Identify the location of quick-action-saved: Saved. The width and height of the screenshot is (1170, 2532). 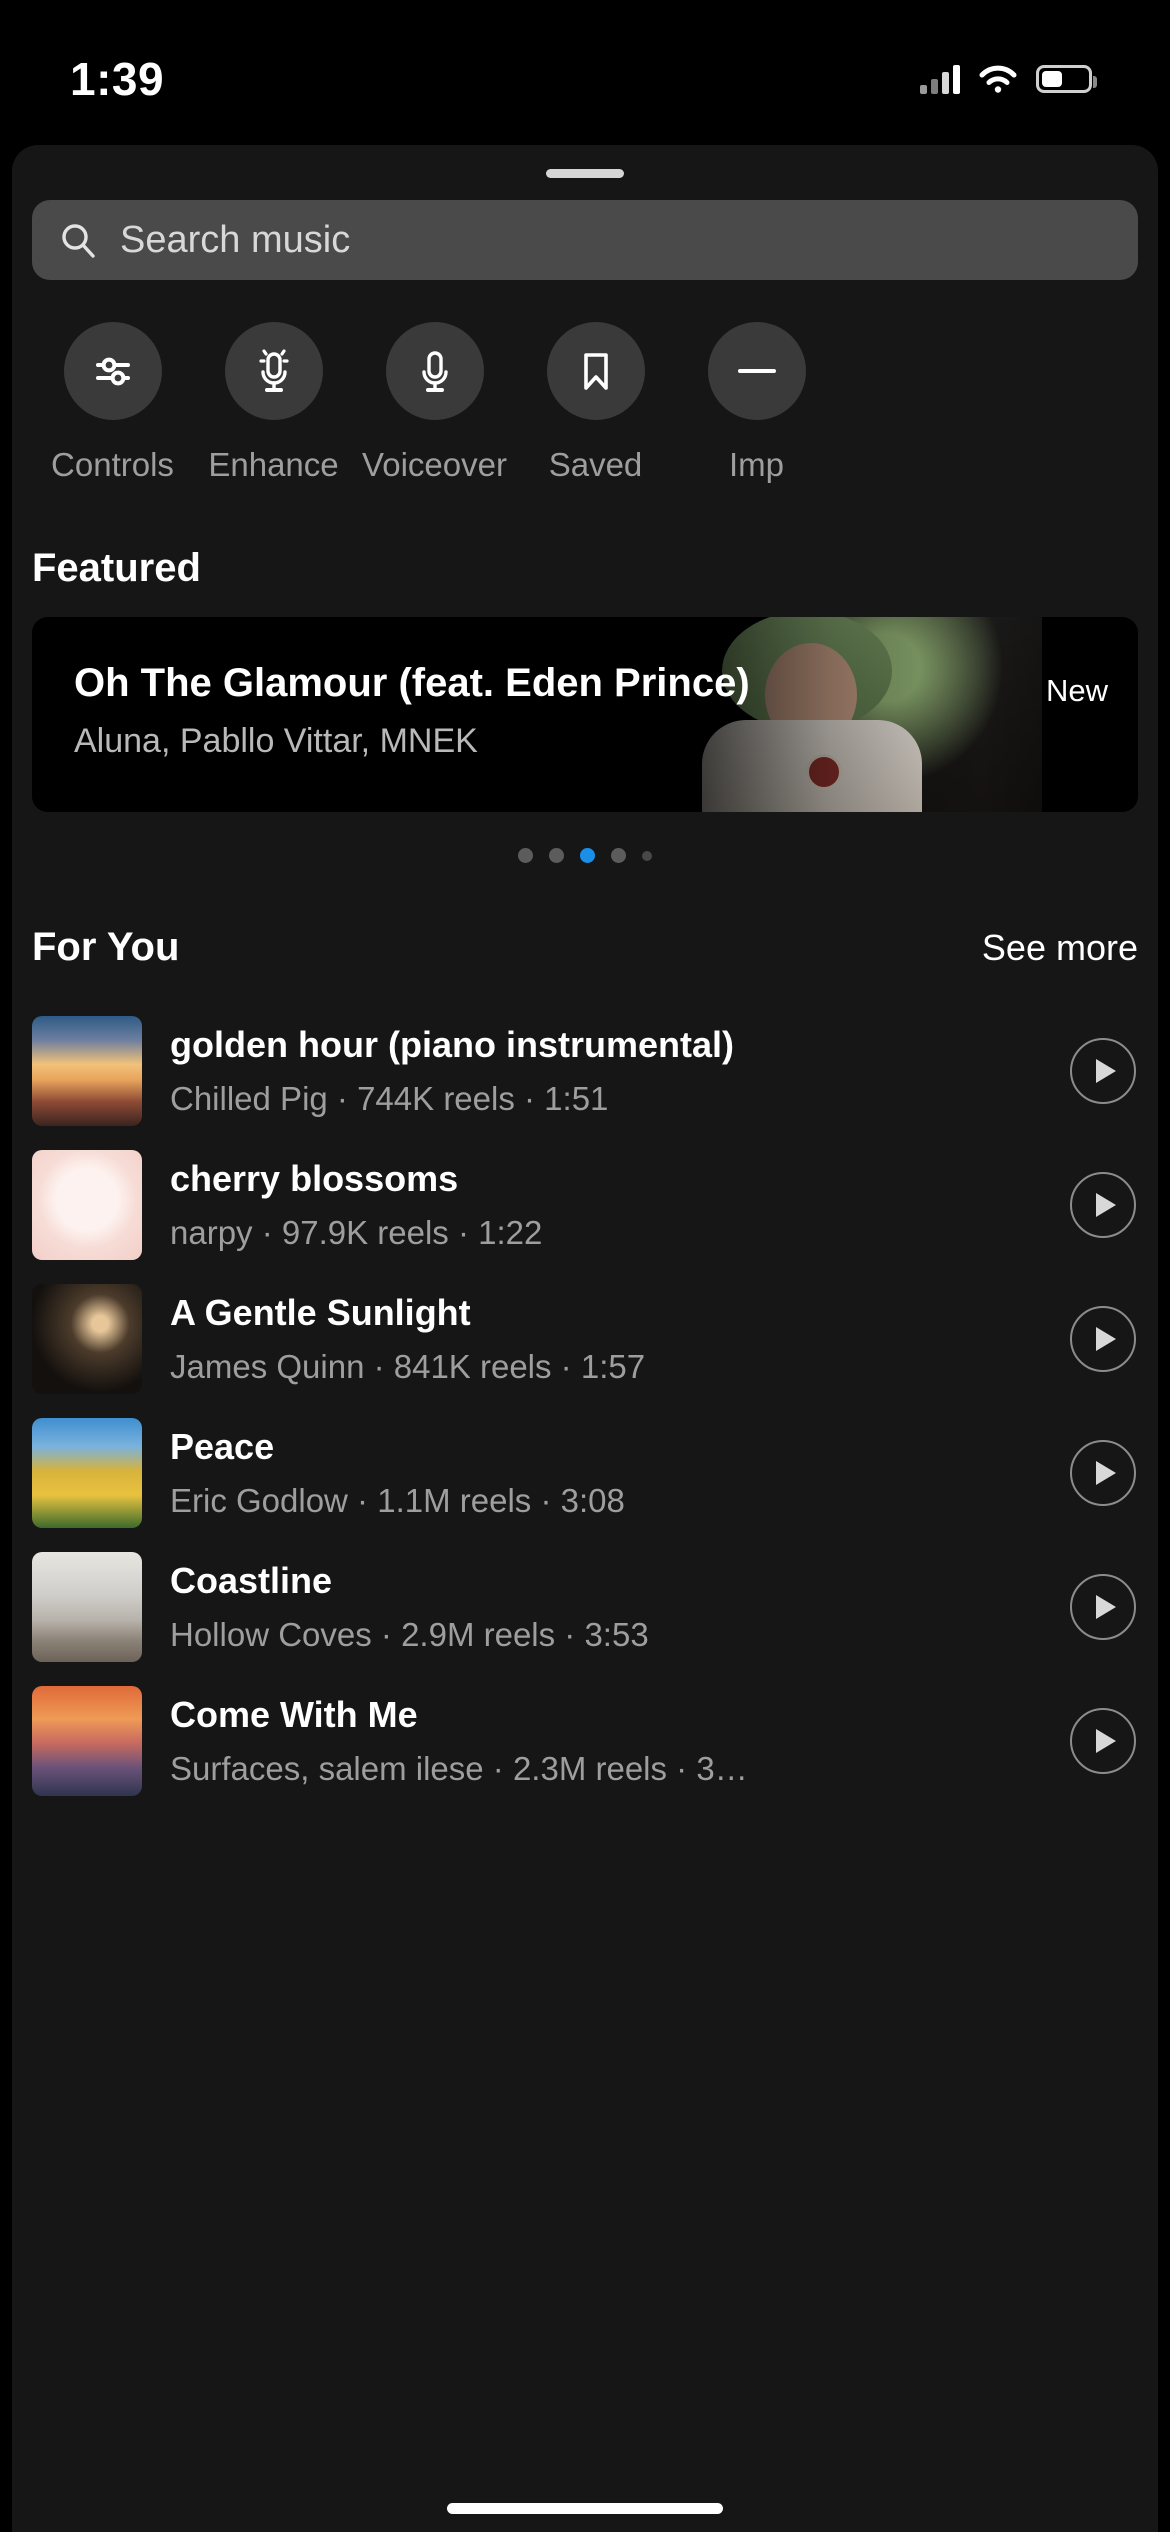
(595, 403).